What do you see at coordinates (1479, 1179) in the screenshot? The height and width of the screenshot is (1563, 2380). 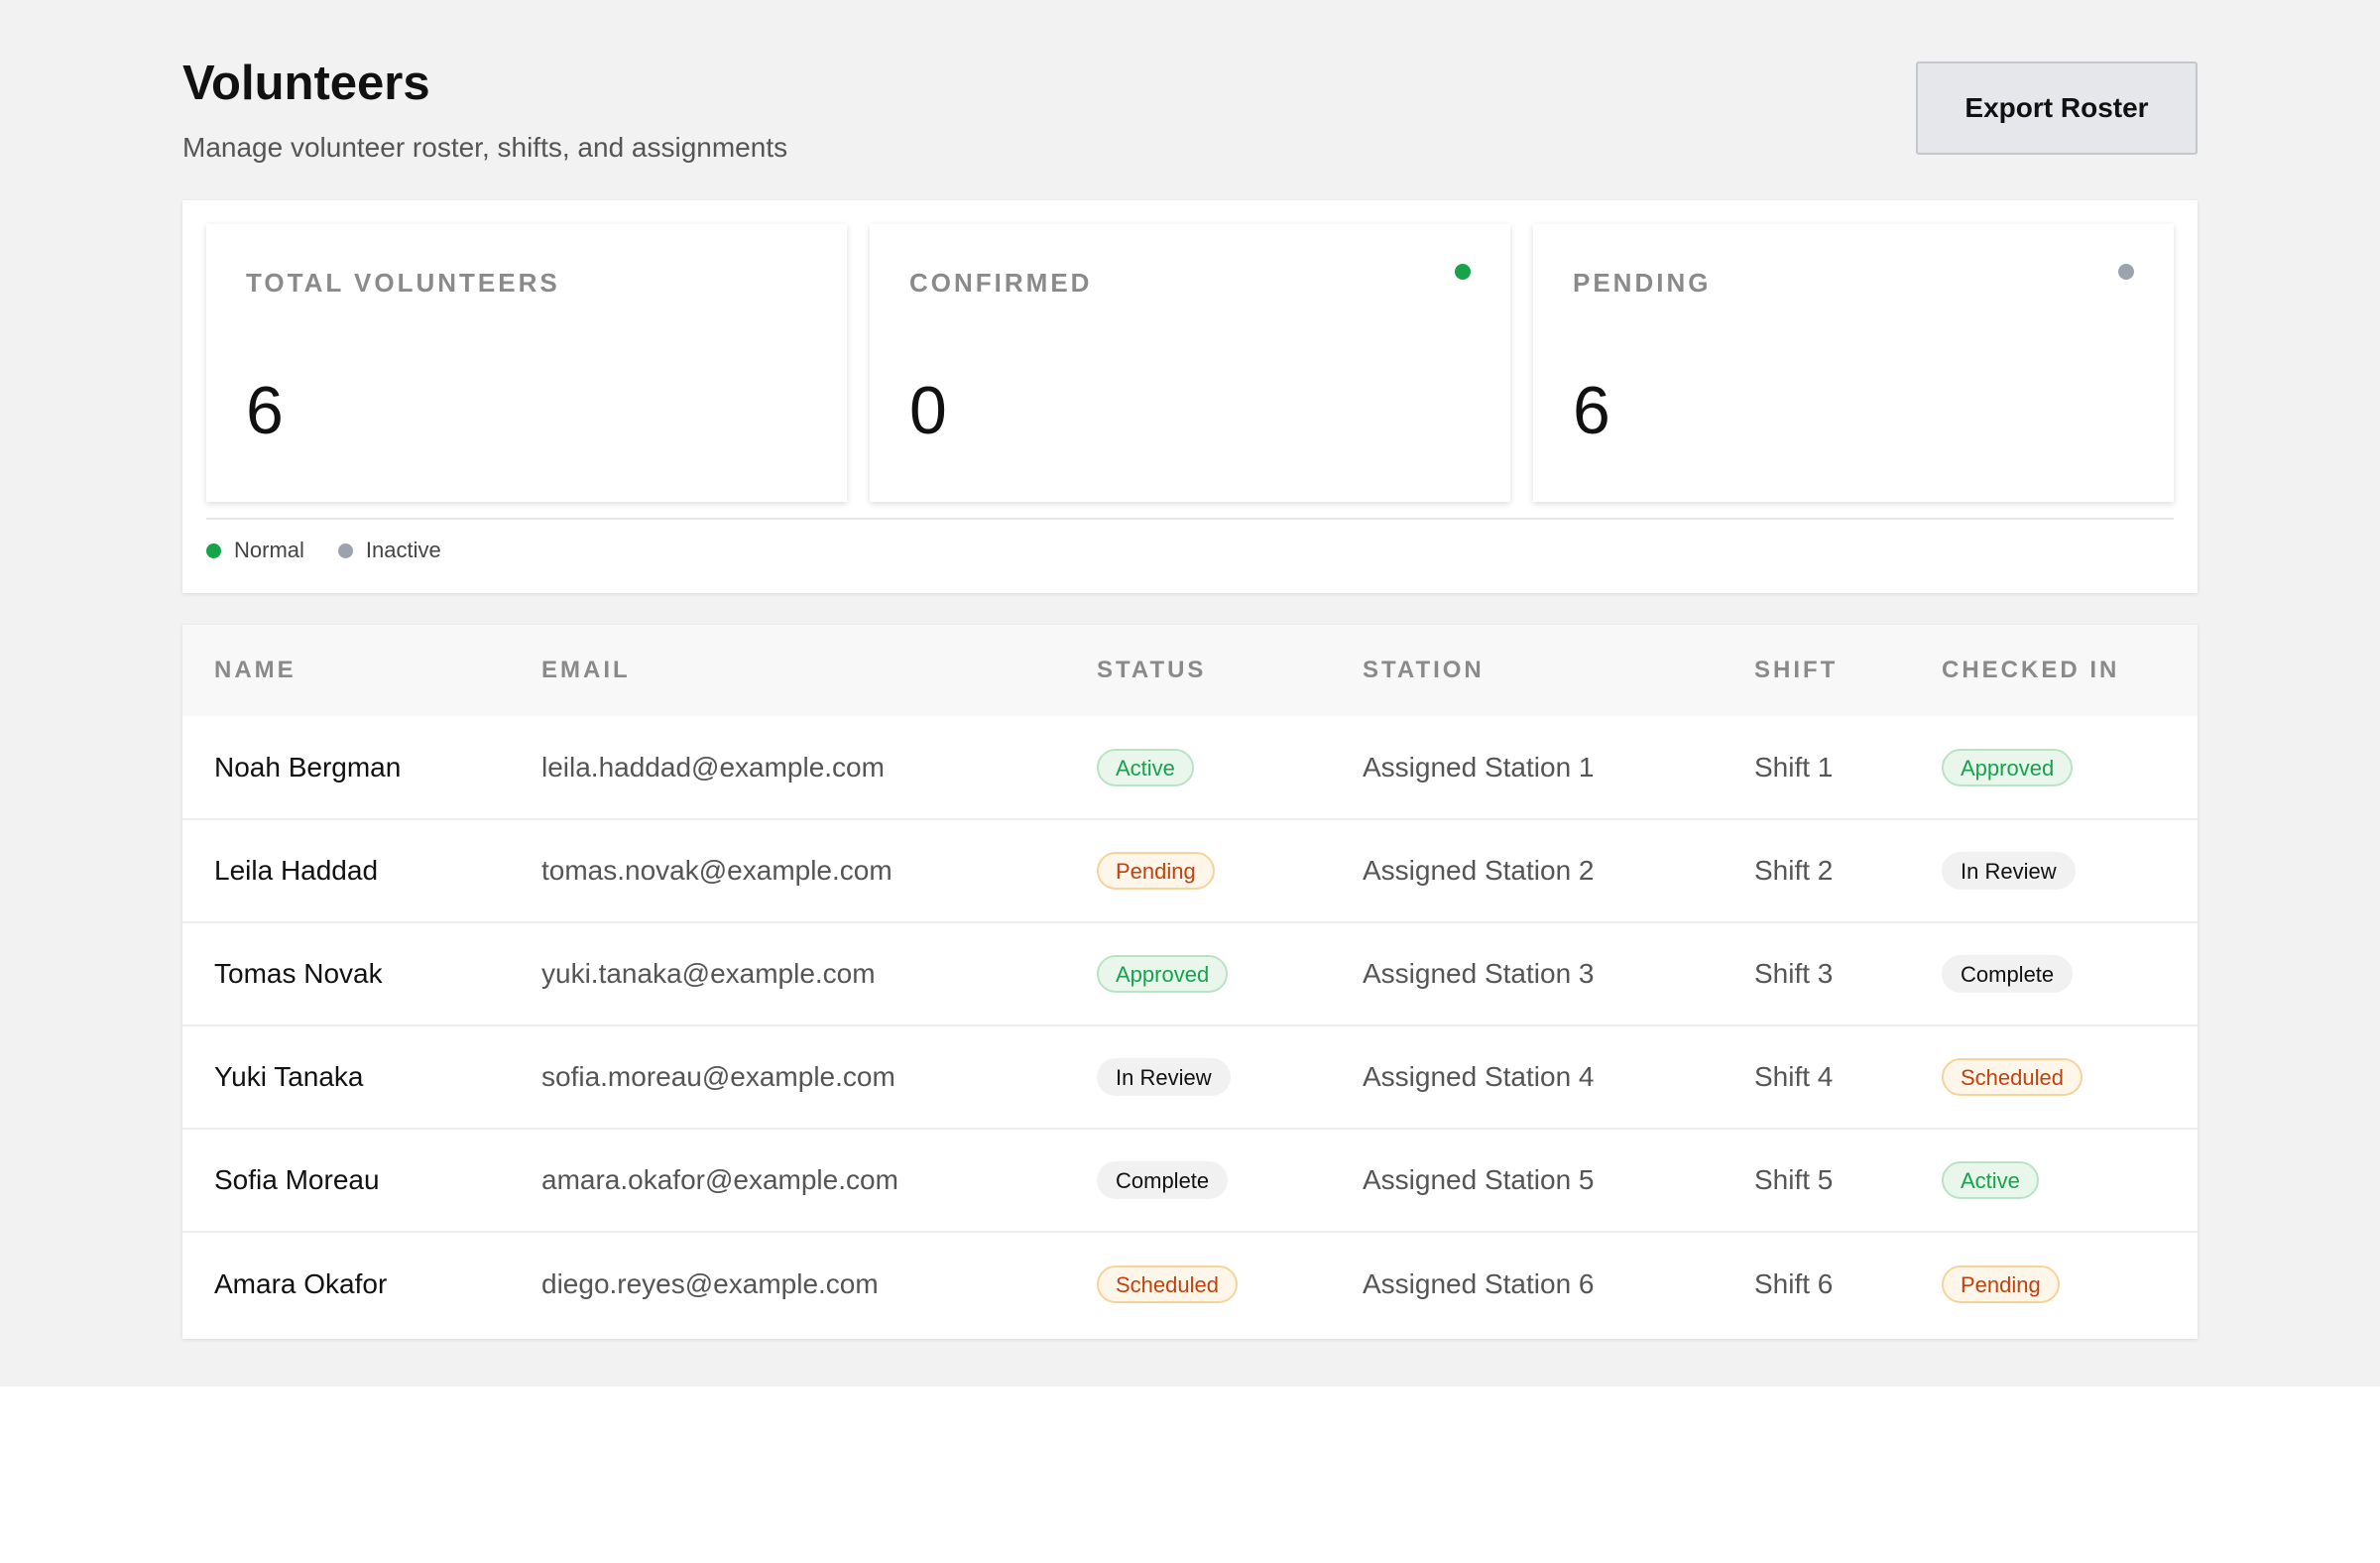 I see `cell-station: Assigned Station 5` at bounding box center [1479, 1179].